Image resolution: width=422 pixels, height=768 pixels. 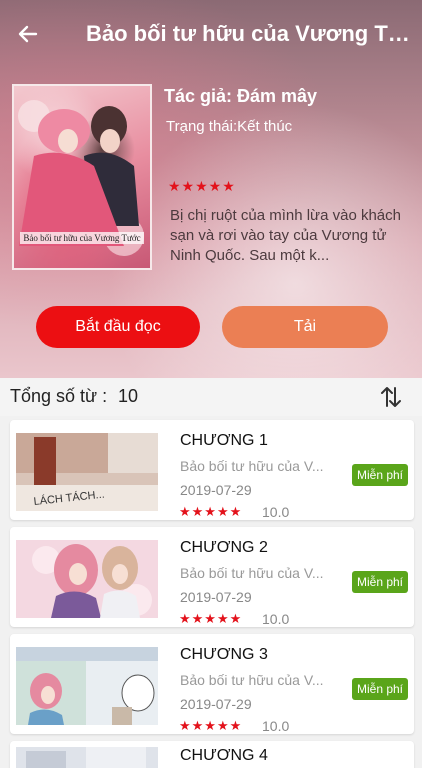 I want to click on chapter-title: CHƯƠNG 2, so click(x=224, y=547).